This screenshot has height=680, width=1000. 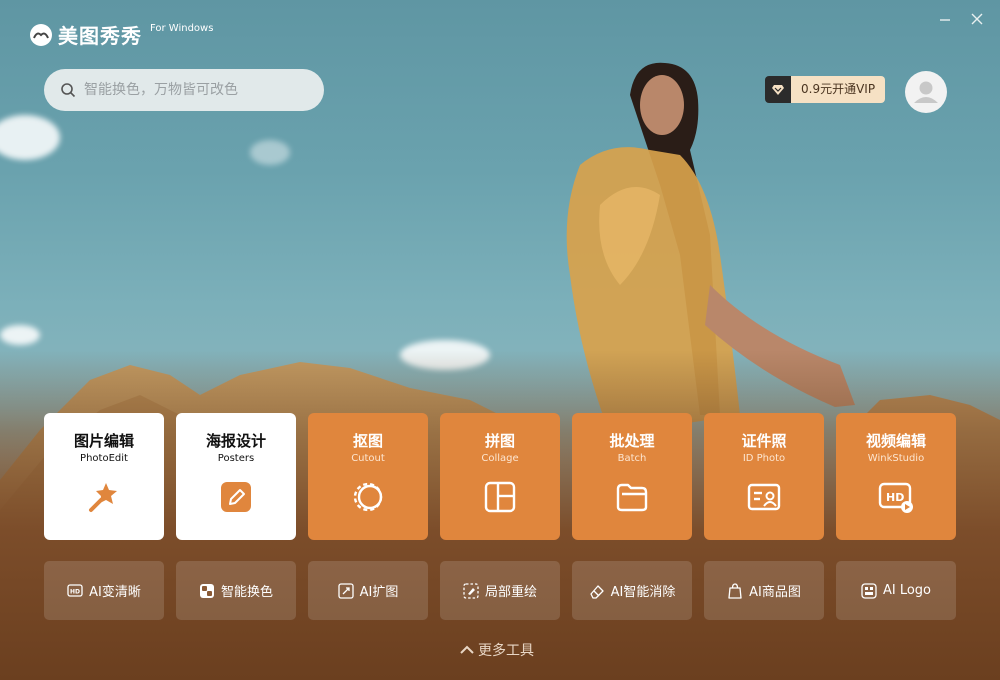 I want to click on tool-label: AI扩图, so click(x=379, y=592).